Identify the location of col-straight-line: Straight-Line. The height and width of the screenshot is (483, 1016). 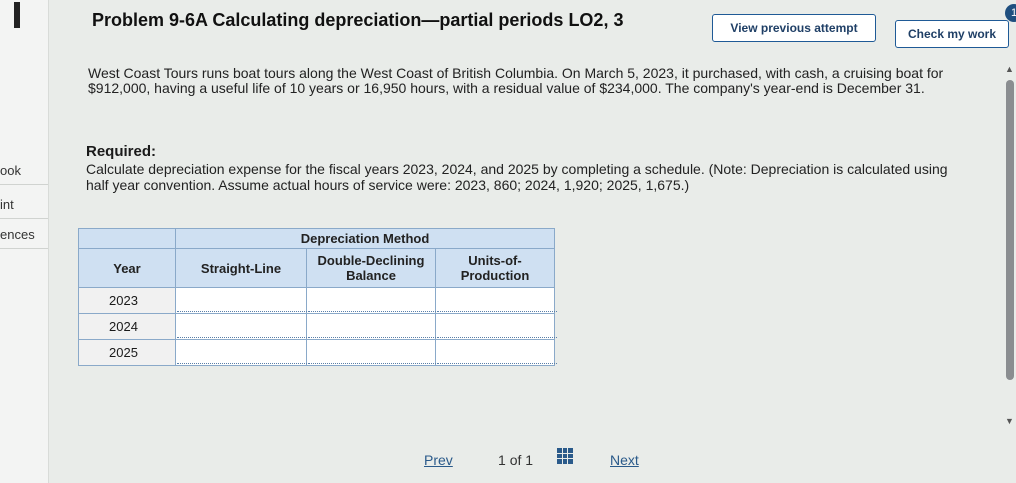
(241, 268).